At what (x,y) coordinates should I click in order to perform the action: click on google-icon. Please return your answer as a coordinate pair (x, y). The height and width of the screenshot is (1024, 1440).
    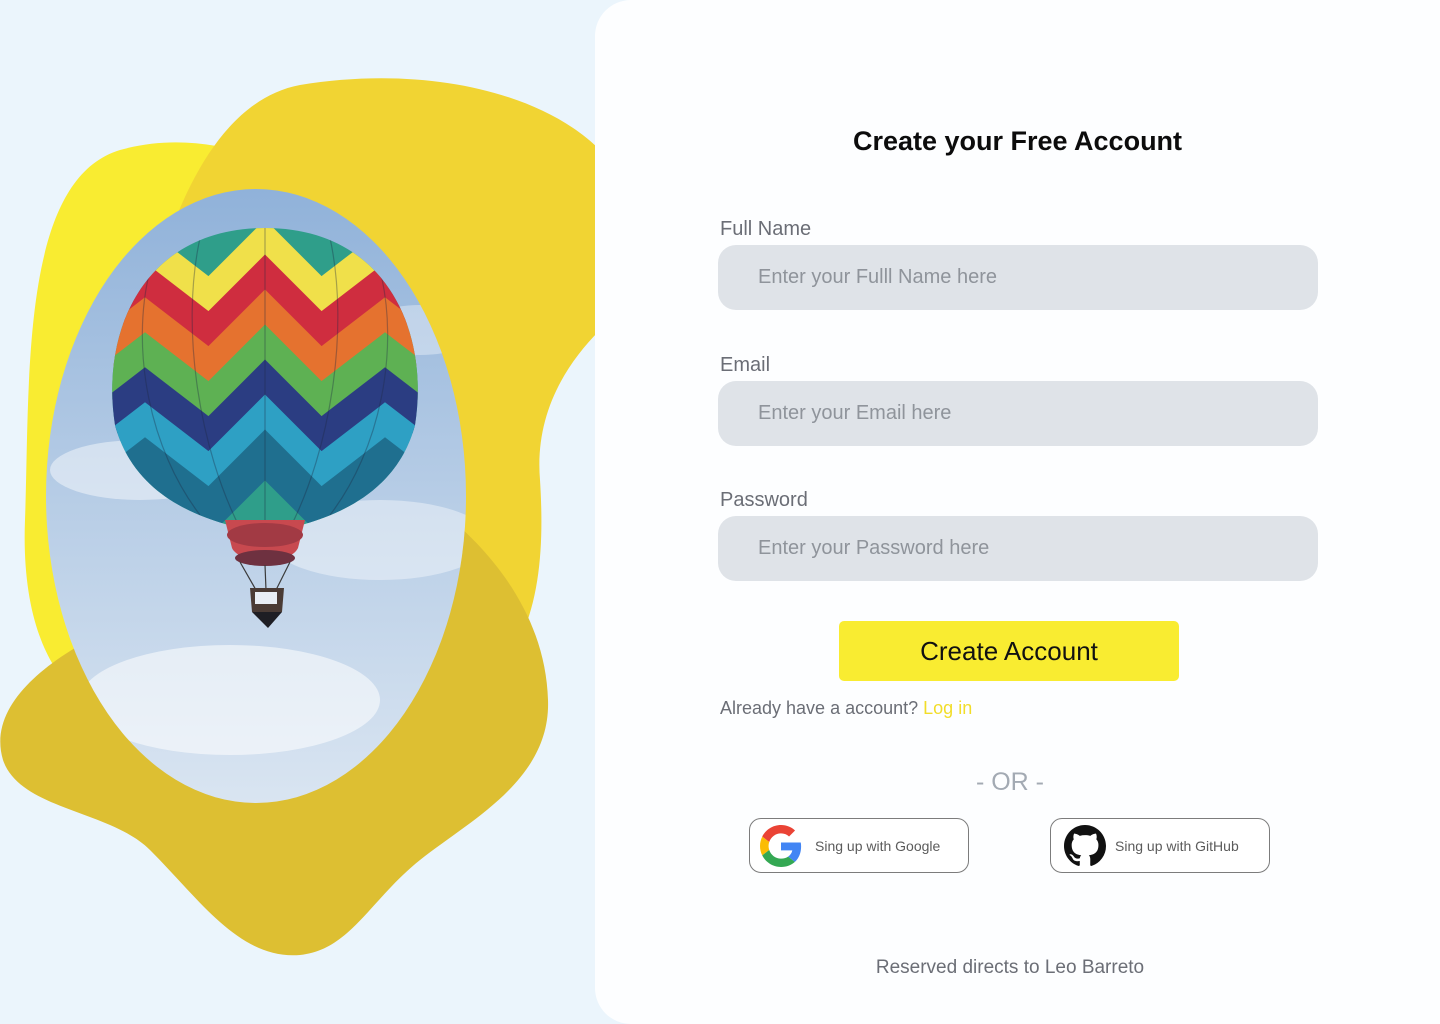
    Looking at the image, I should click on (781, 846).